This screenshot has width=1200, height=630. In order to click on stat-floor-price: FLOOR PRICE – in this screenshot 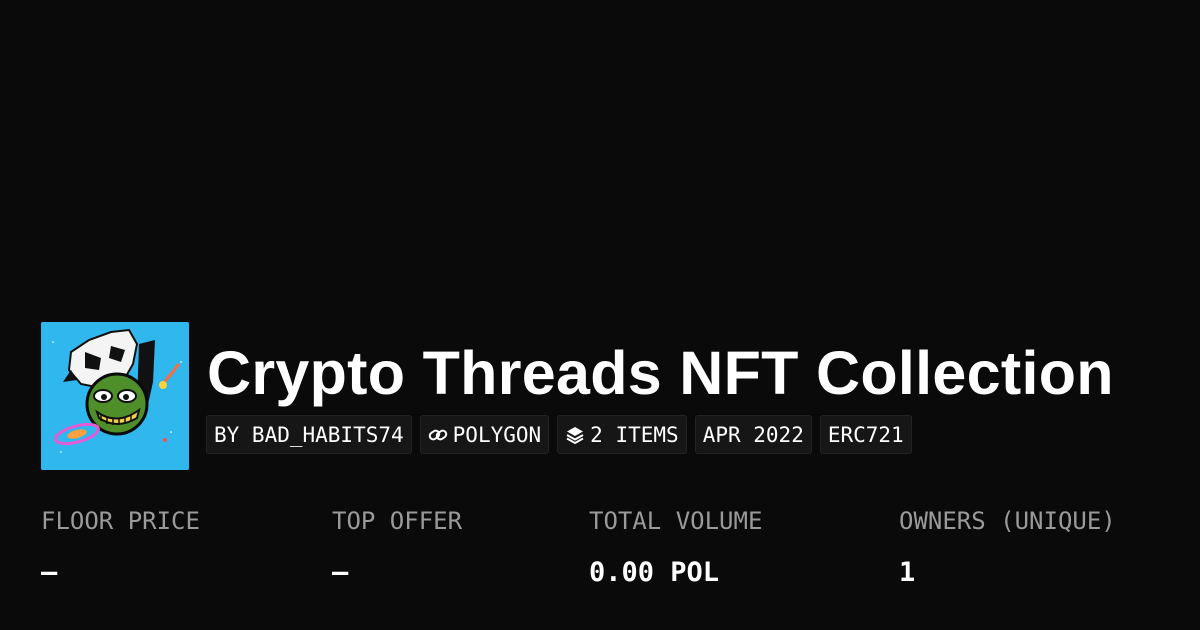, I will do `click(120, 547)`.